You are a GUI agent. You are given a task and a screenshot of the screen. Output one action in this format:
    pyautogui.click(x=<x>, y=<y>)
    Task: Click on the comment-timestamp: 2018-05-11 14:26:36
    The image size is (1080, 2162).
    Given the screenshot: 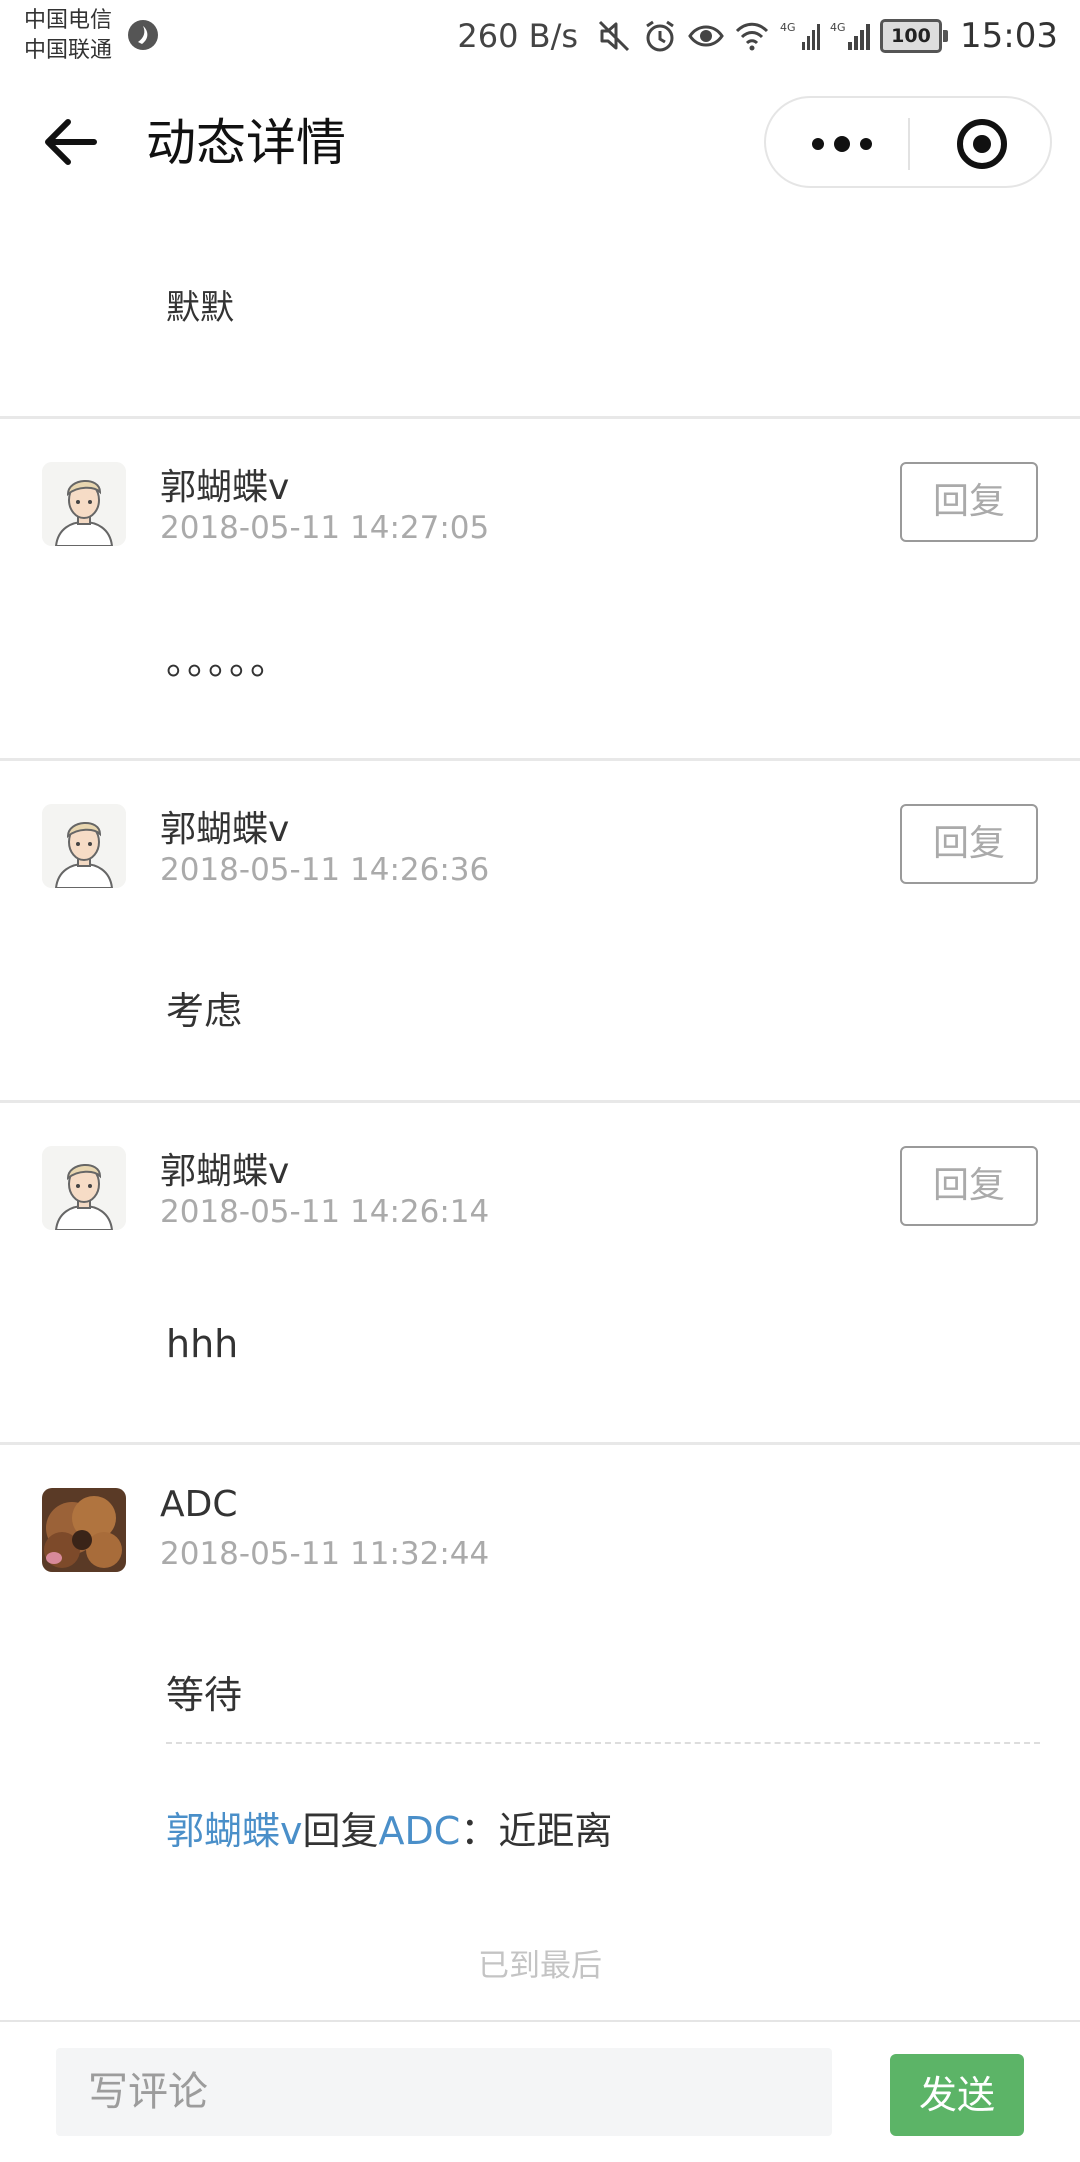 What is the action you would take?
    pyautogui.click(x=325, y=870)
    